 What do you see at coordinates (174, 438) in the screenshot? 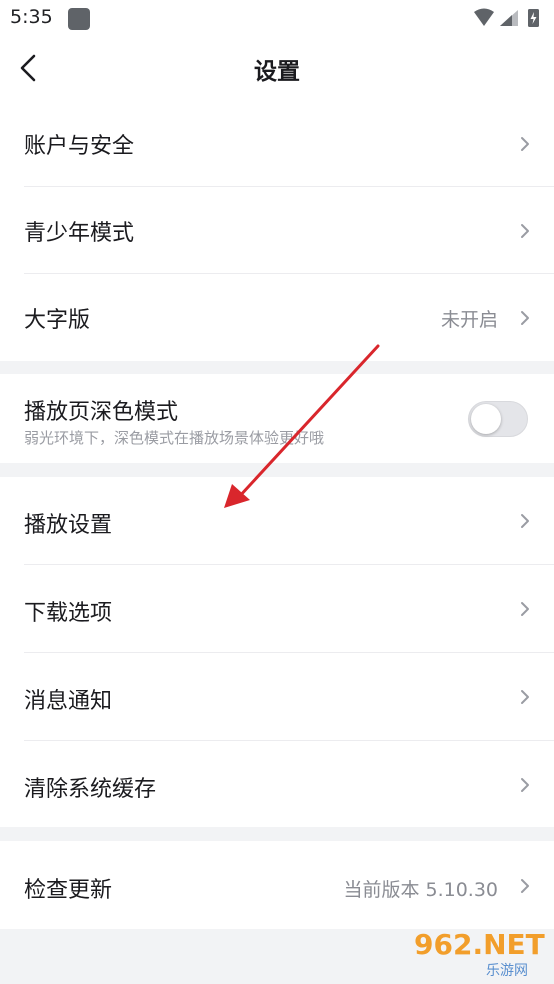
I see `row-subtitle: 弱光环境下，深色模式在播放场景体验更好哦` at bounding box center [174, 438].